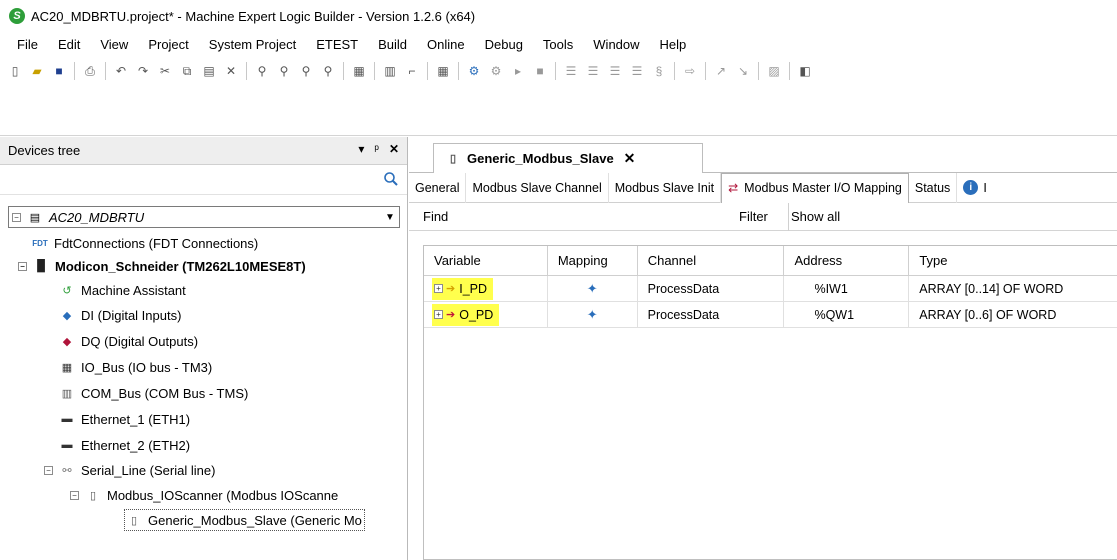 This screenshot has width=1117, height=560. What do you see at coordinates (711, 260) in the screenshot?
I see `column-header-channel: Channel` at bounding box center [711, 260].